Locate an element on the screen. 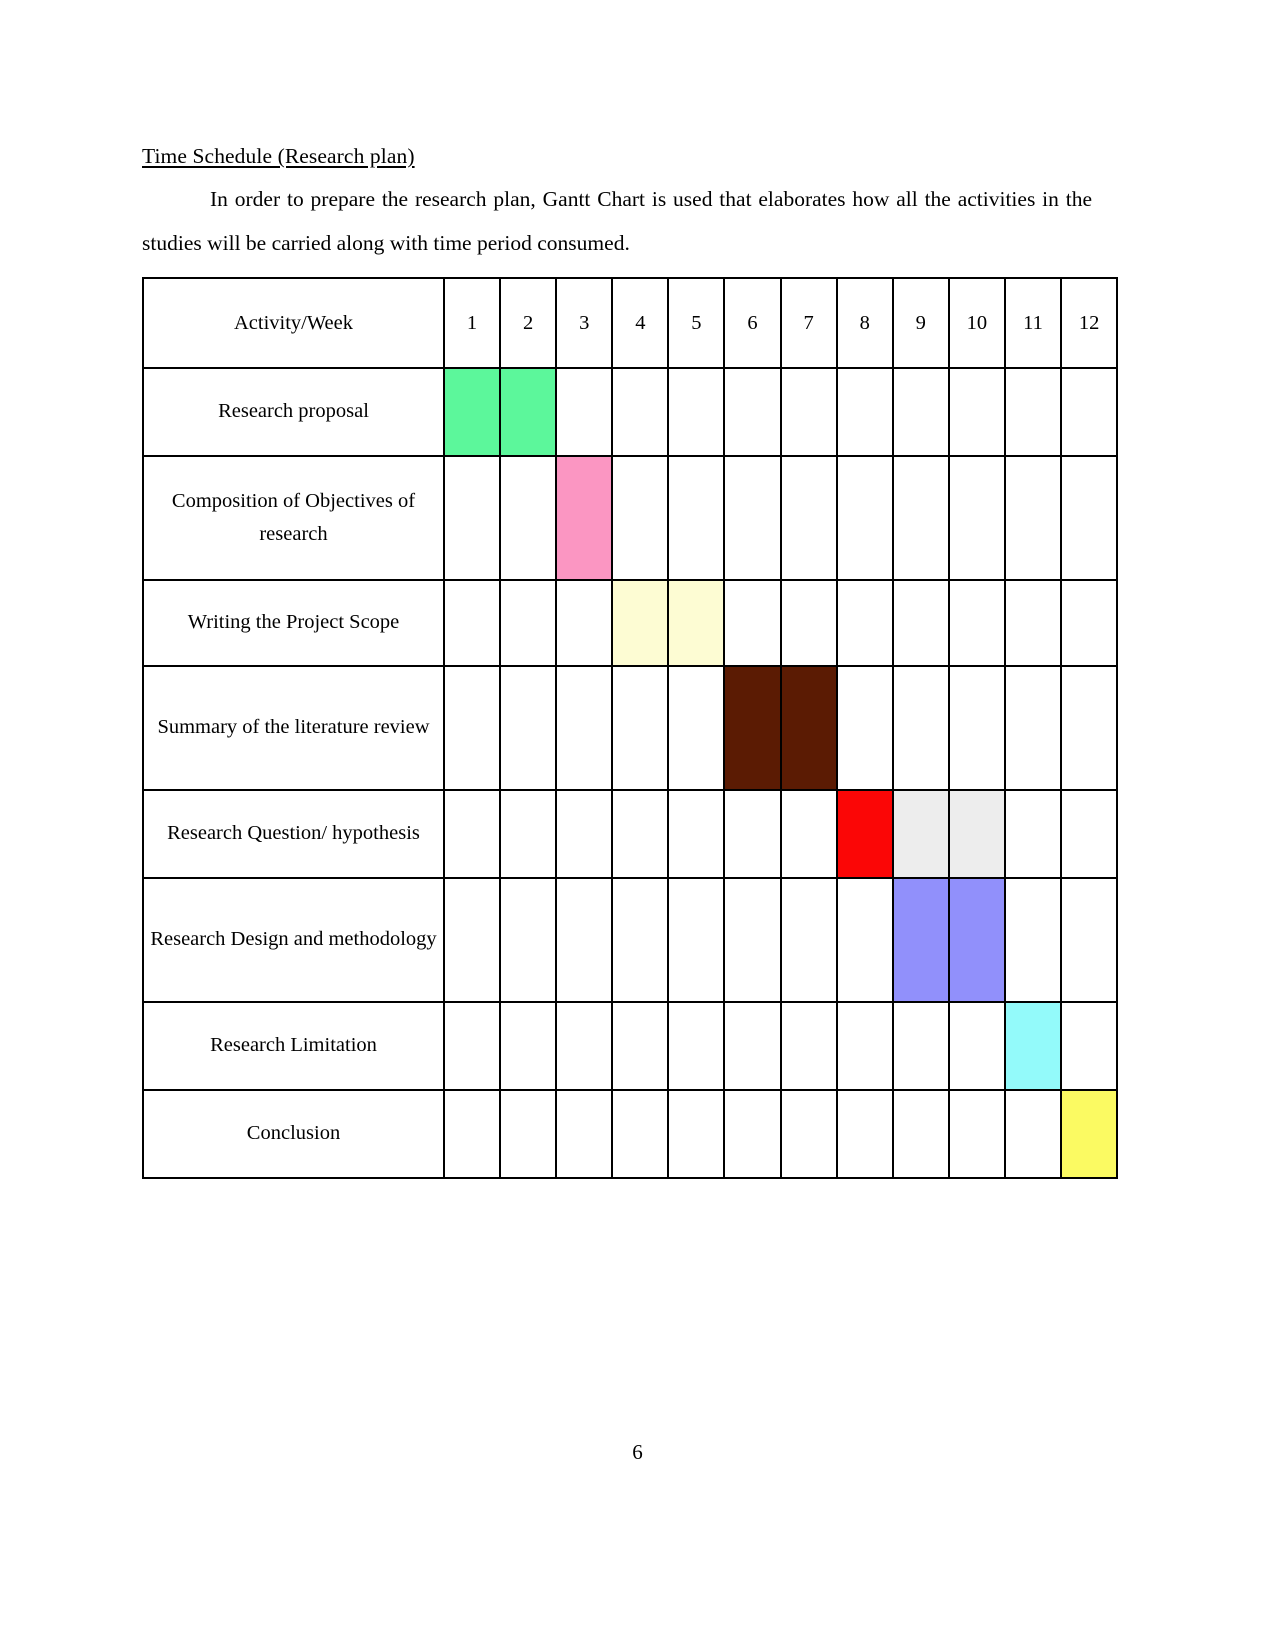  week-header-2: 2 is located at coordinates (528, 323).